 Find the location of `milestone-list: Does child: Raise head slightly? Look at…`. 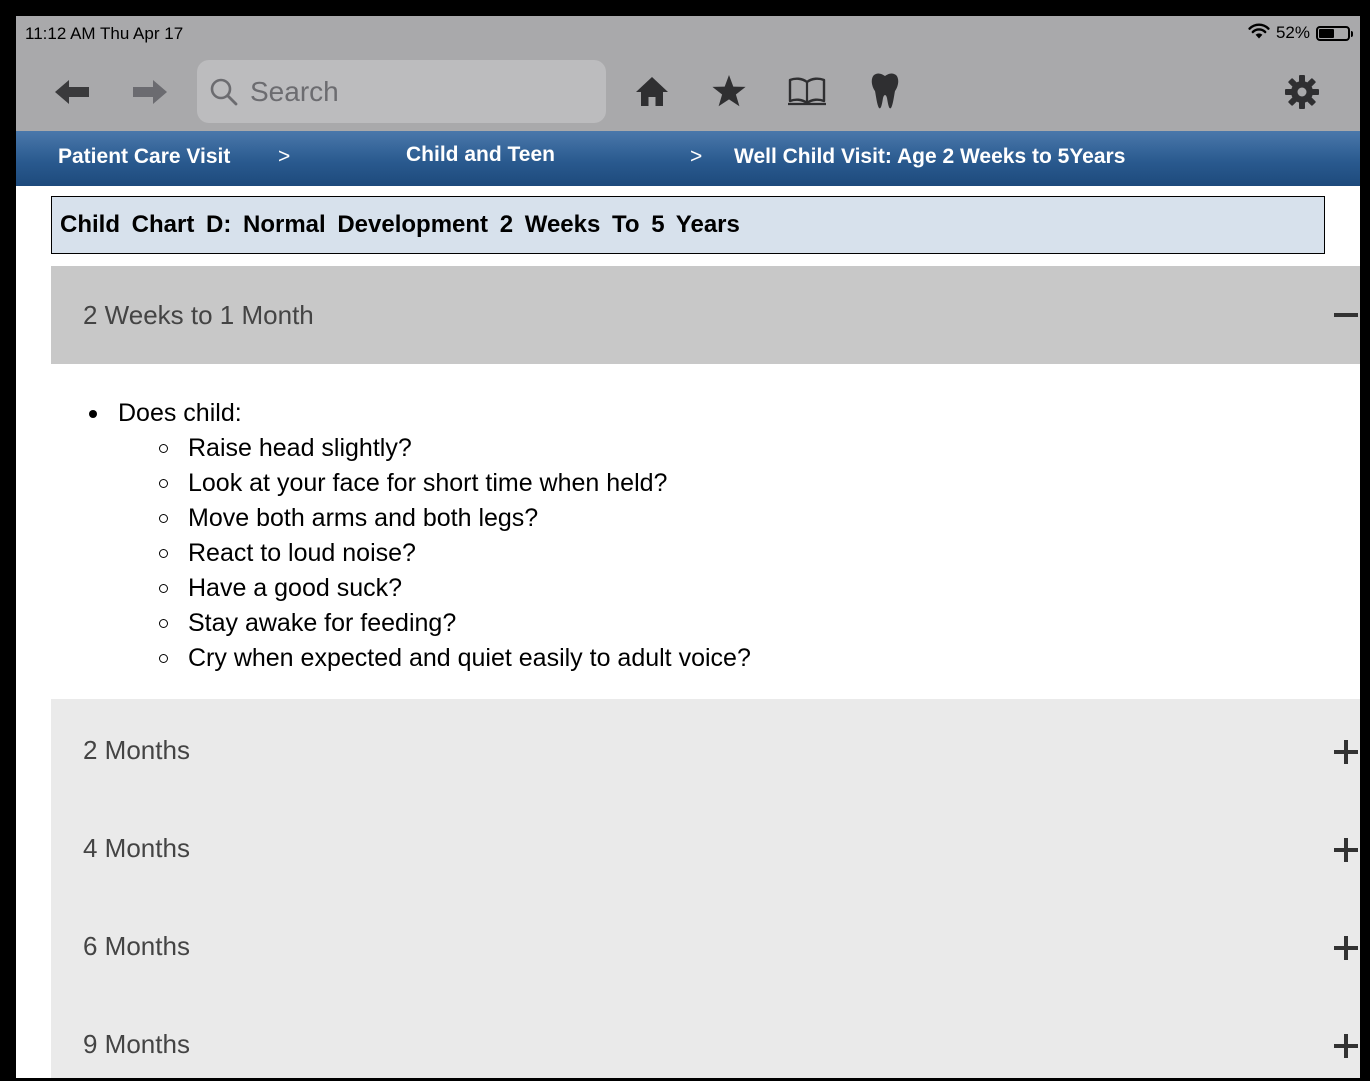

milestone-list: Does child: Raise head slightly? Look at… is located at coordinates (420, 536).